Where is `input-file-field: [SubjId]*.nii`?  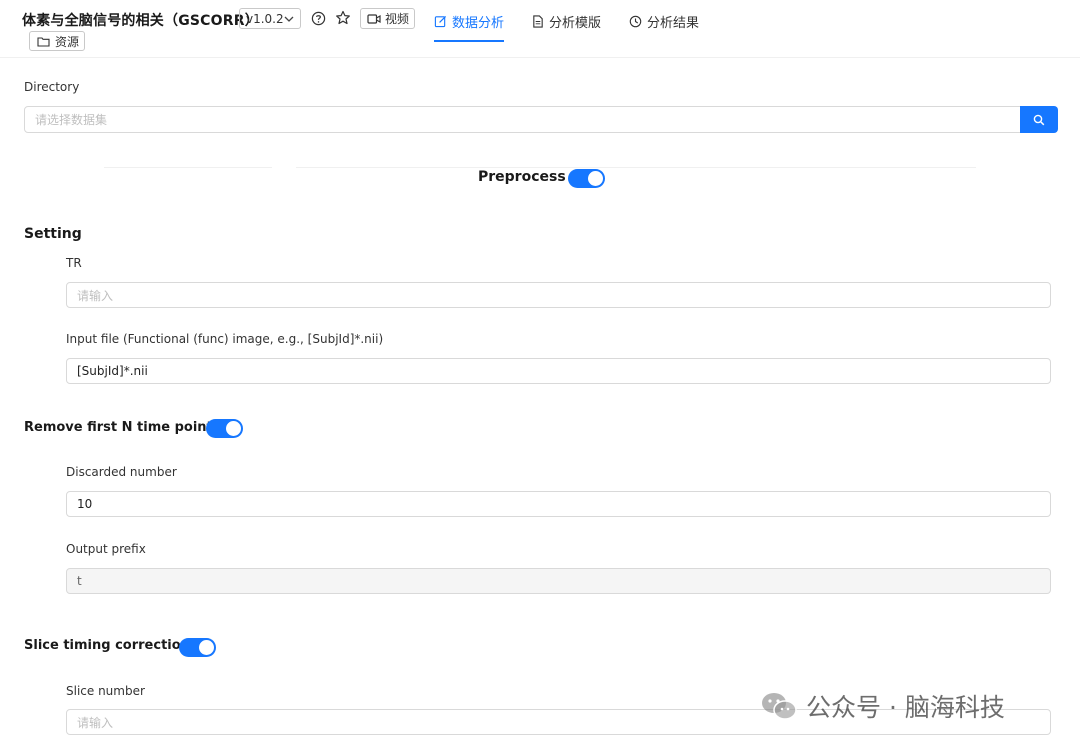 input-file-field: [SubjId]*.nii is located at coordinates (558, 371).